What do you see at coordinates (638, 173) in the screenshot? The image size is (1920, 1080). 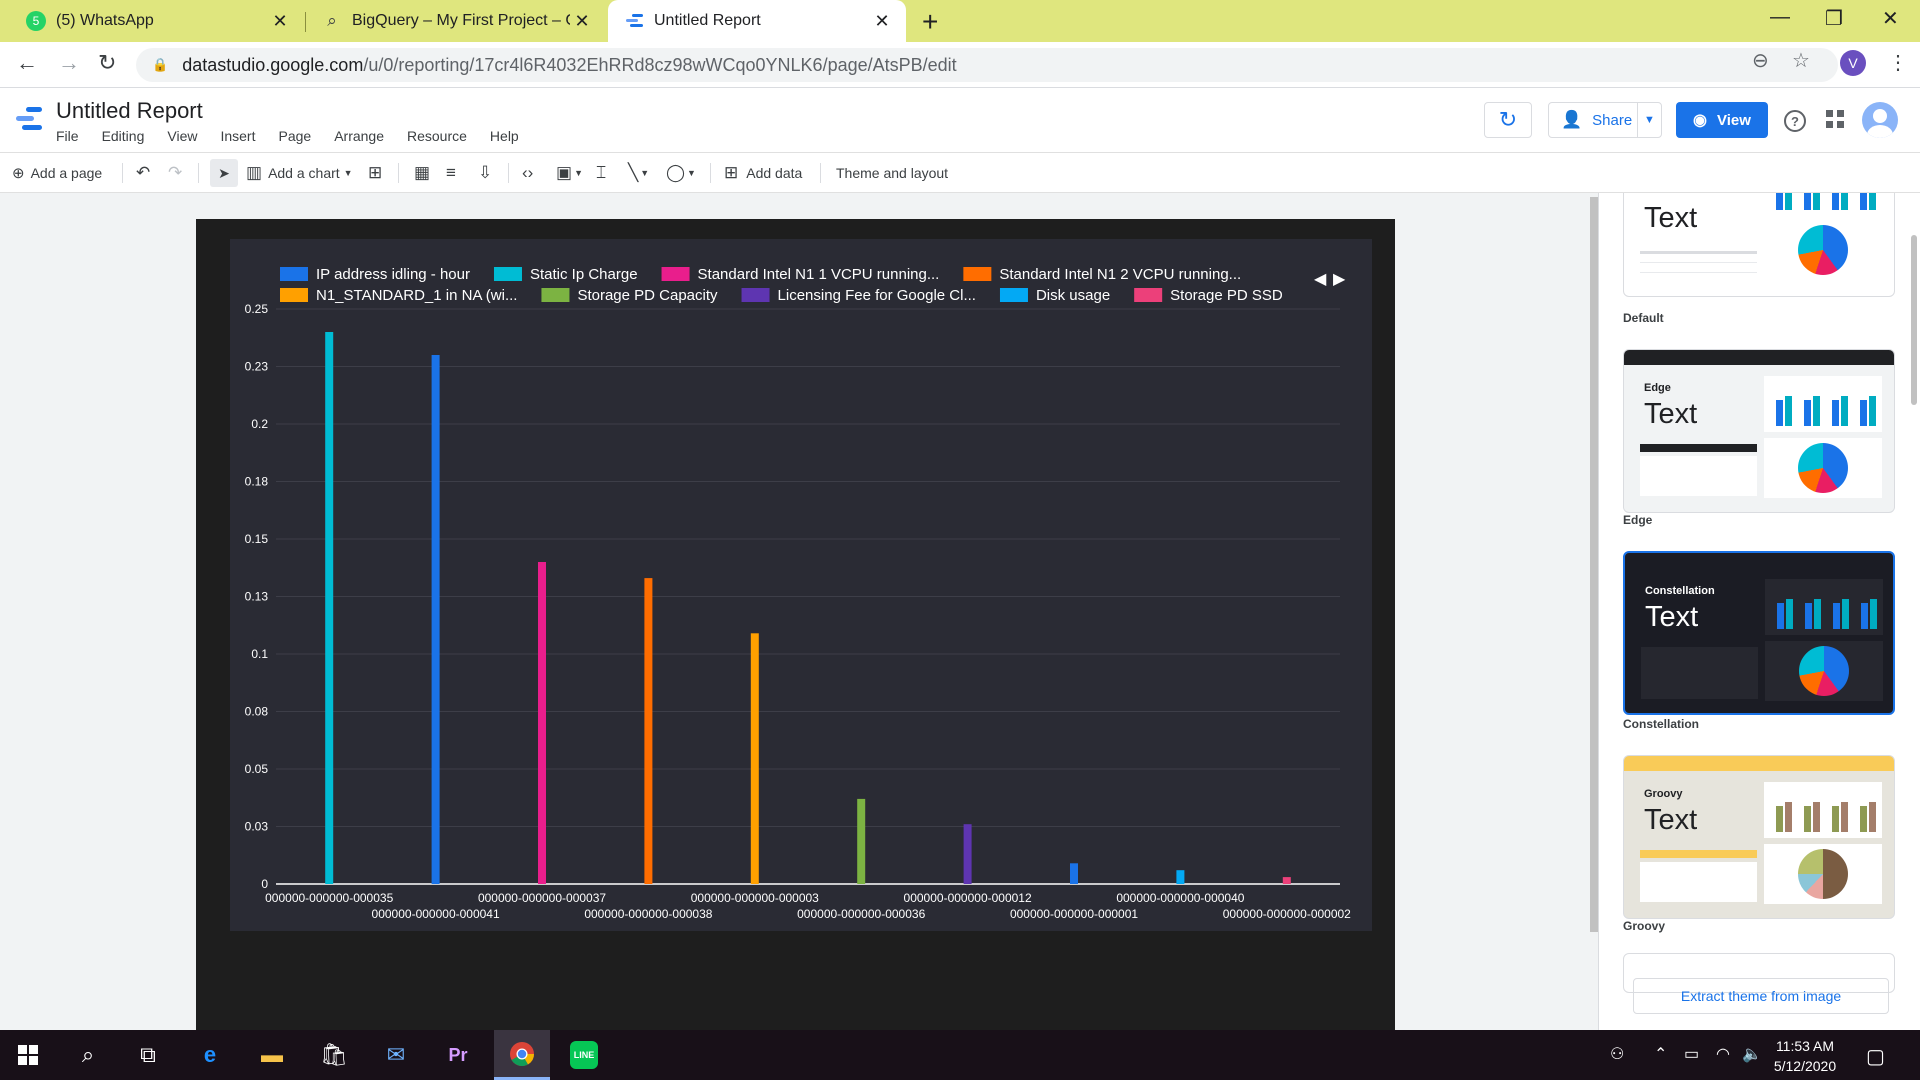 I see `line-button: ╲ ▼` at bounding box center [638, 173].